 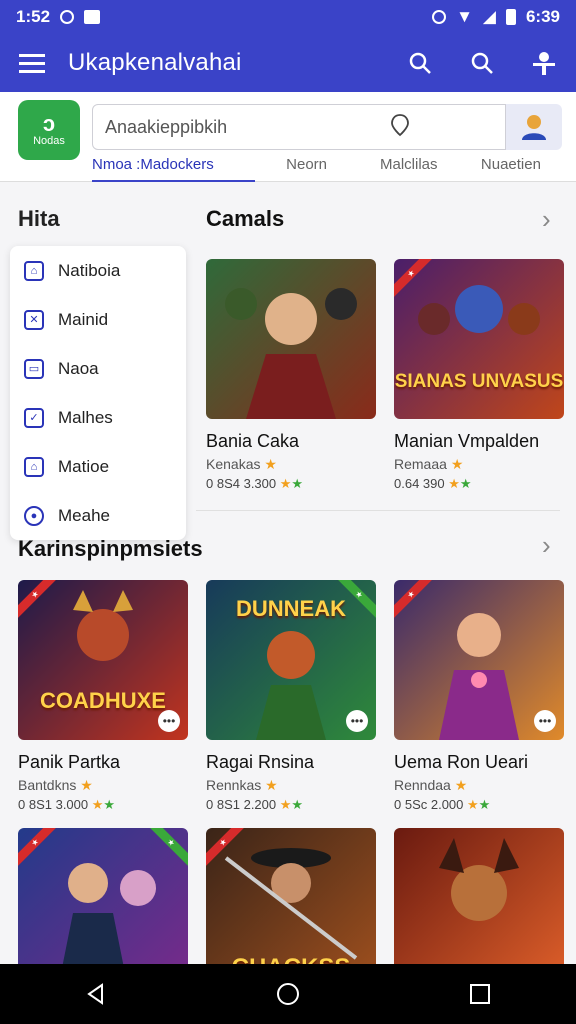 I want to click on wifi-icon: ▼, so click(x=464, y=16).